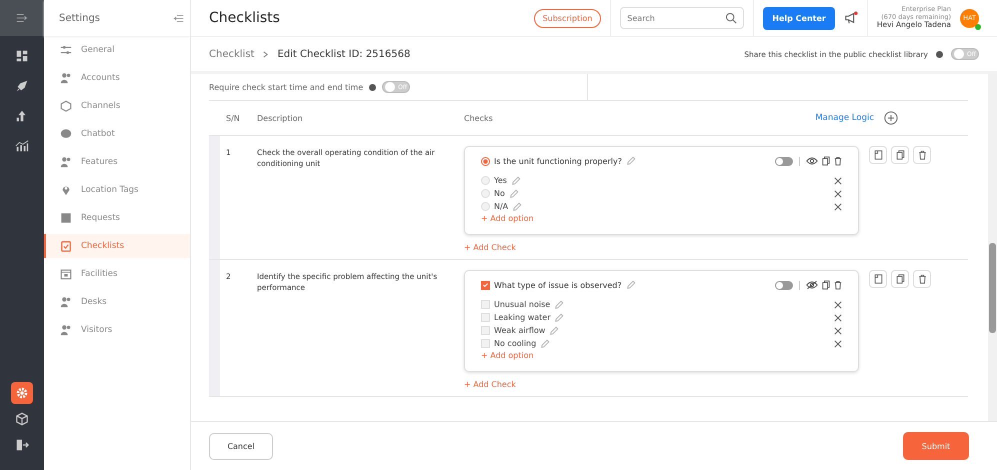 This screenshot has width=997, height=470. What do you see at coordinates (266, 54) in the screenshot?
I see `chevron-icon` at bounding box center [266, 54].